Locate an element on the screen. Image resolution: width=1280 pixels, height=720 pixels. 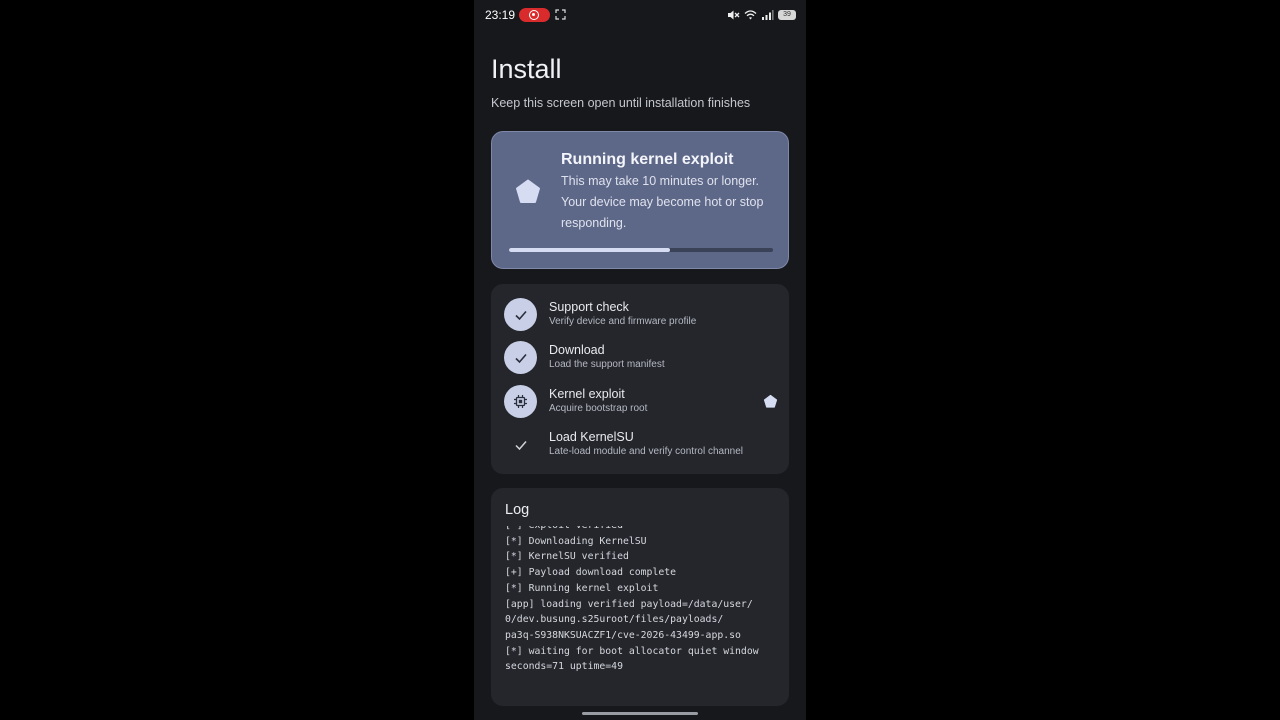
step-description: Load the support manifest is located at coordinates (607, 364).